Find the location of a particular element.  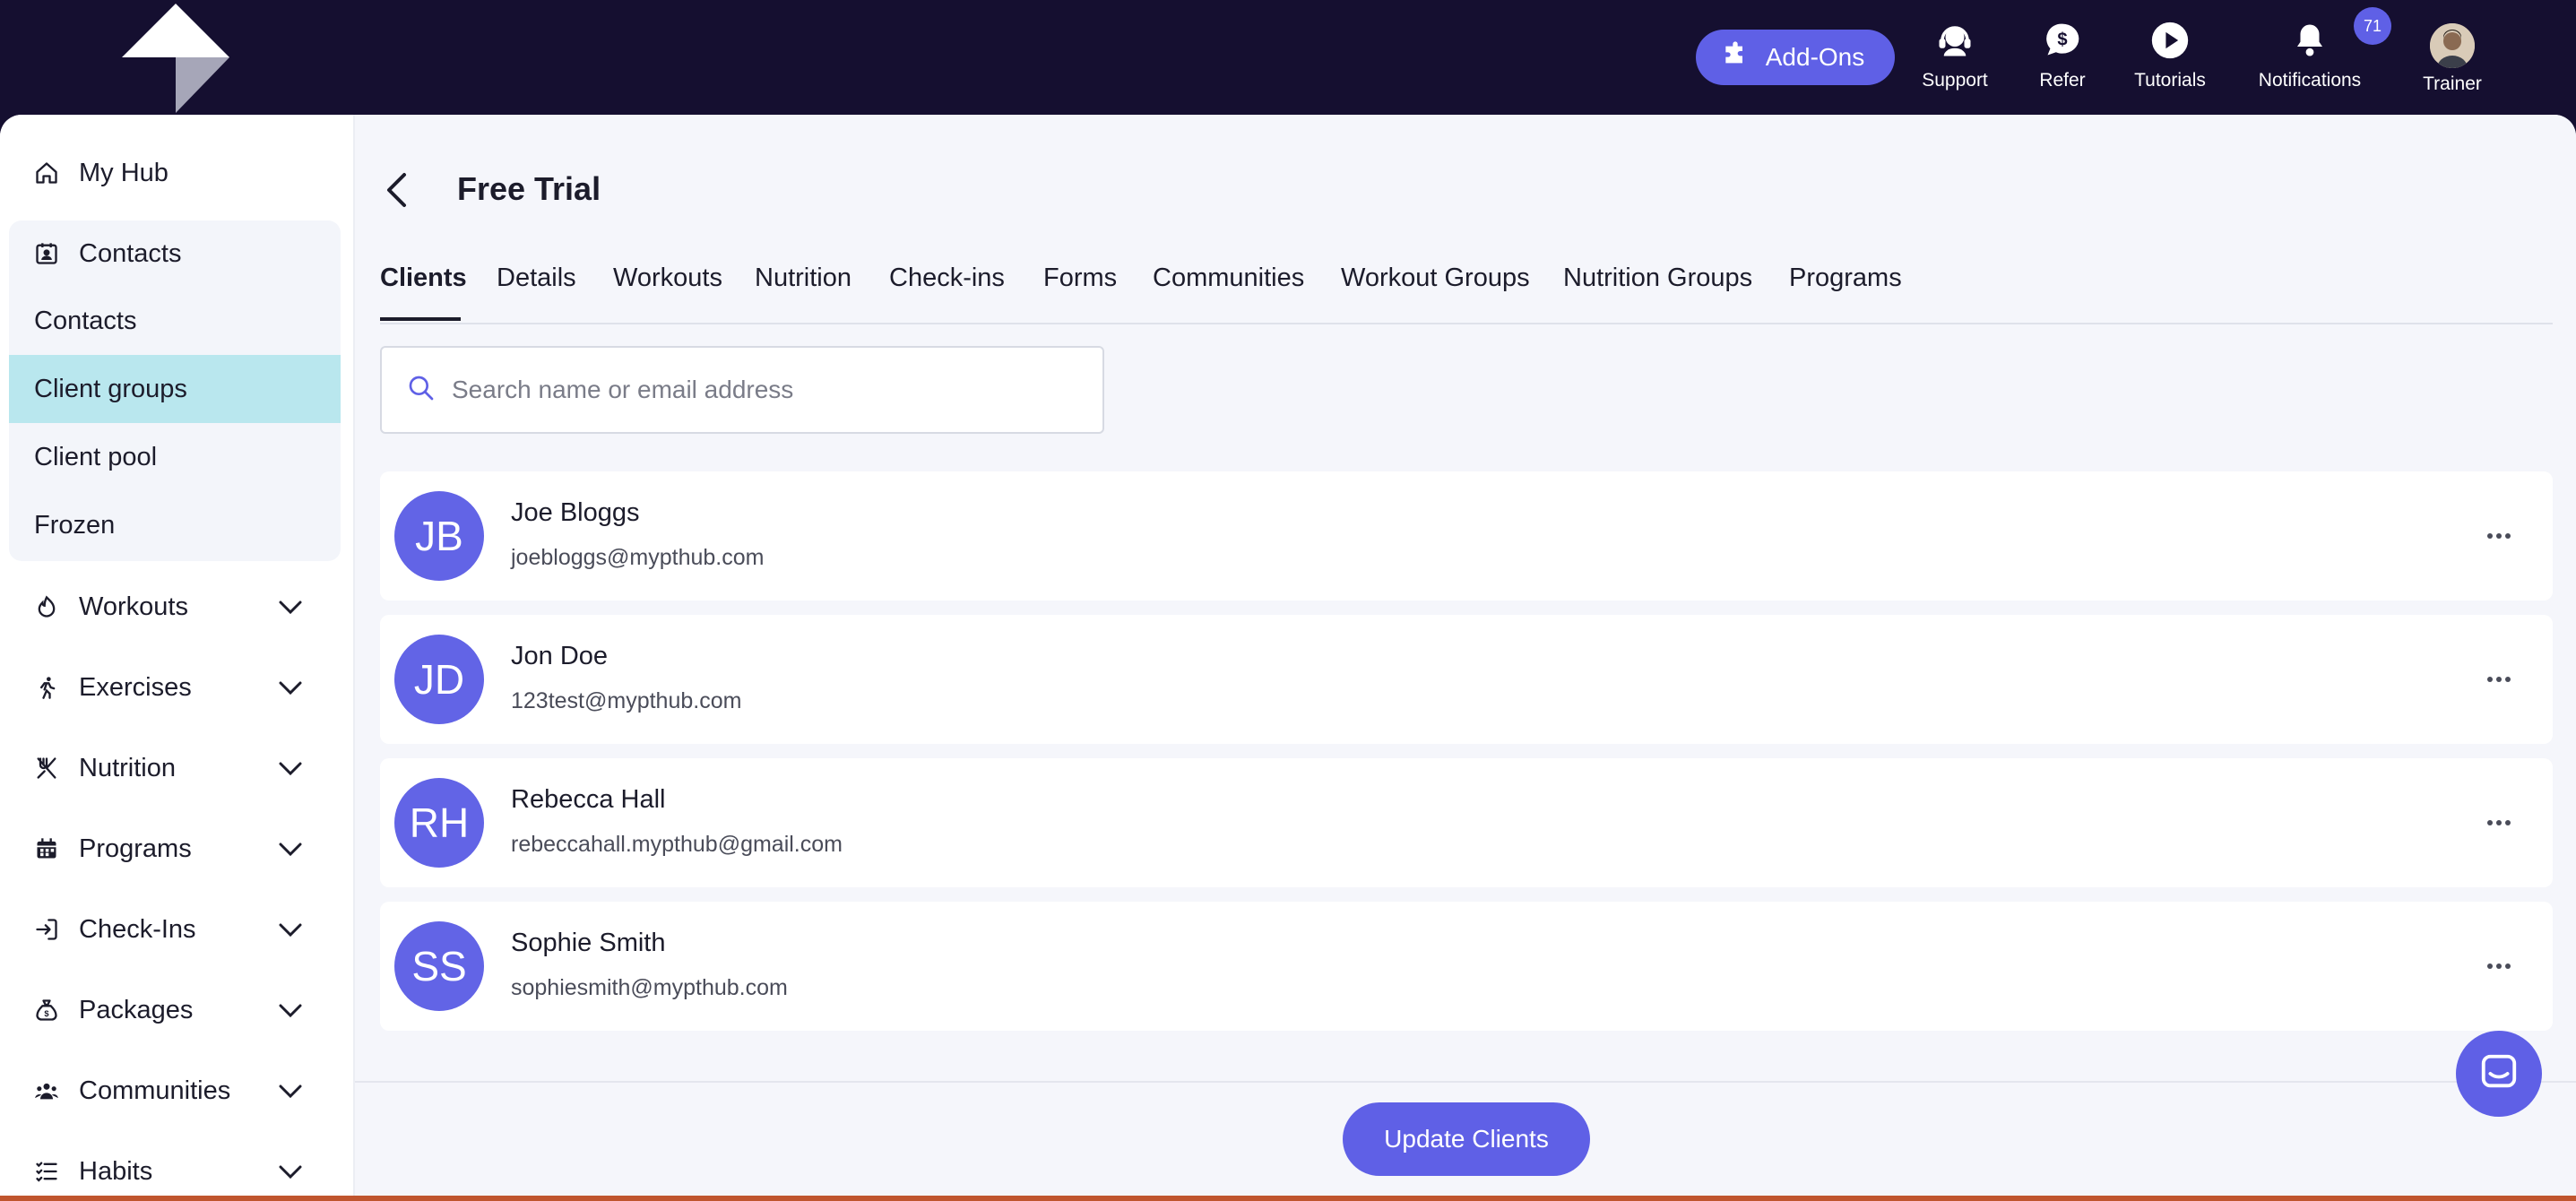

client-name: Rebecca Hall is located at coordinates (588, 799).